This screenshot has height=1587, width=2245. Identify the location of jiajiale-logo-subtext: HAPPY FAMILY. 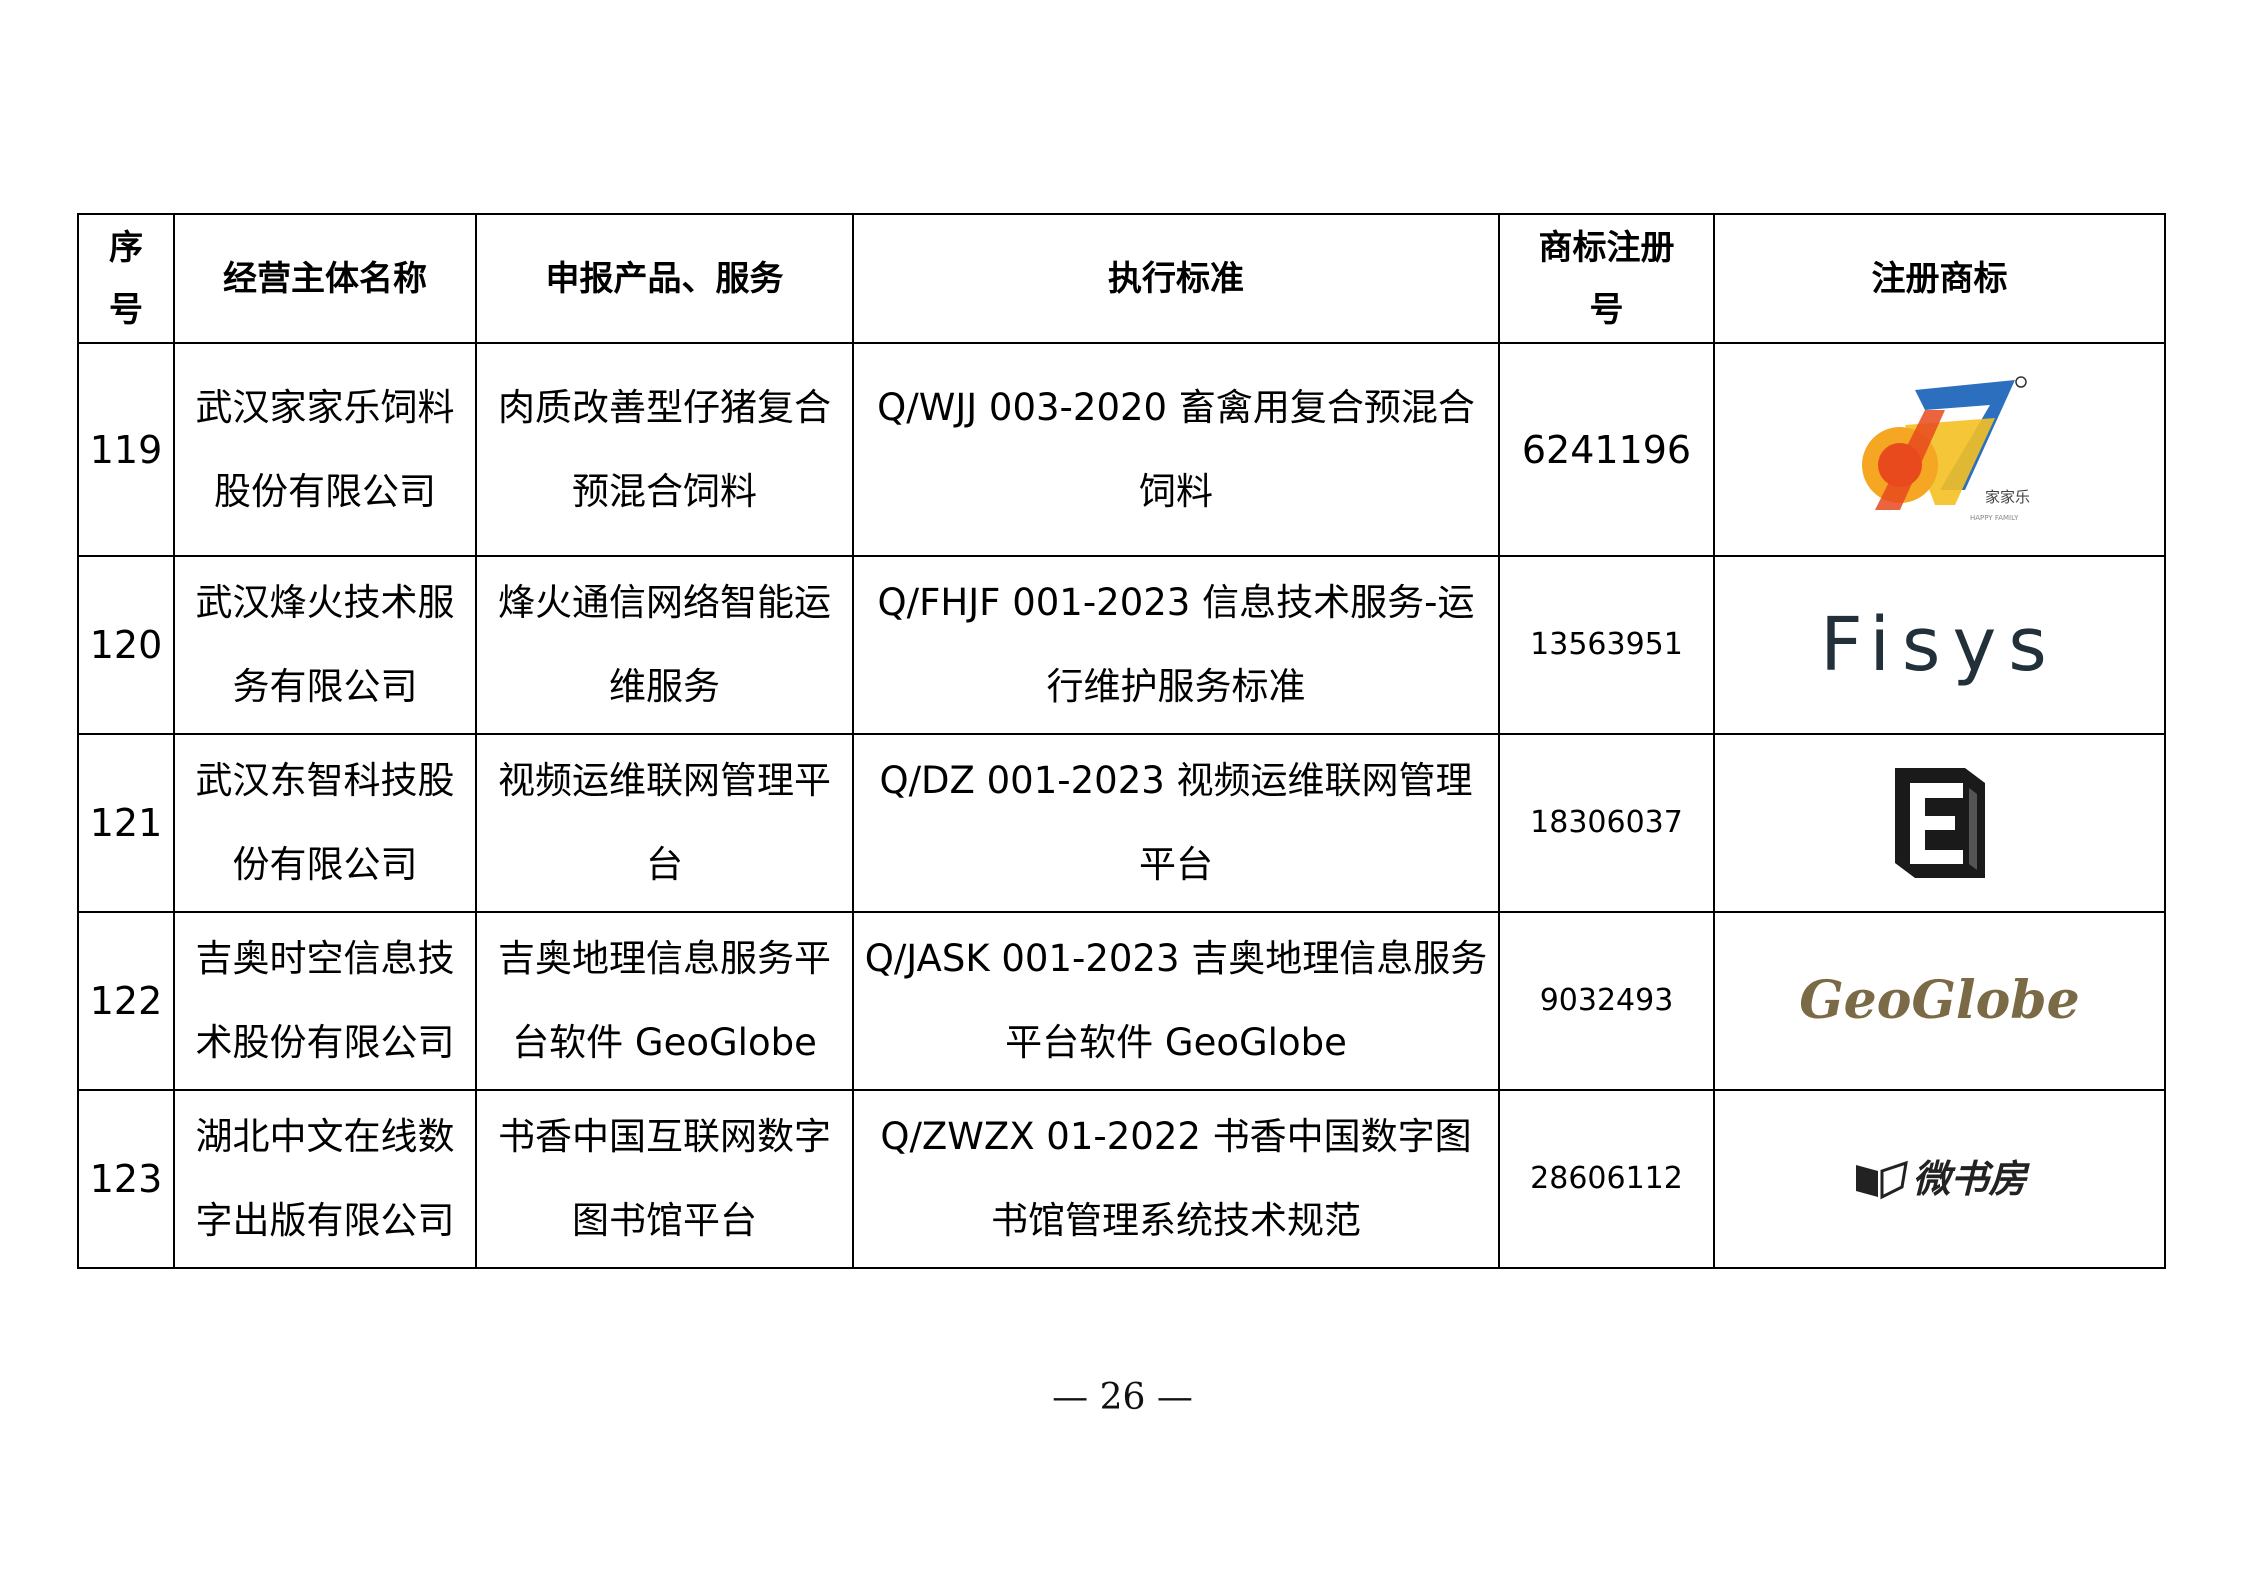
(1994, 518).